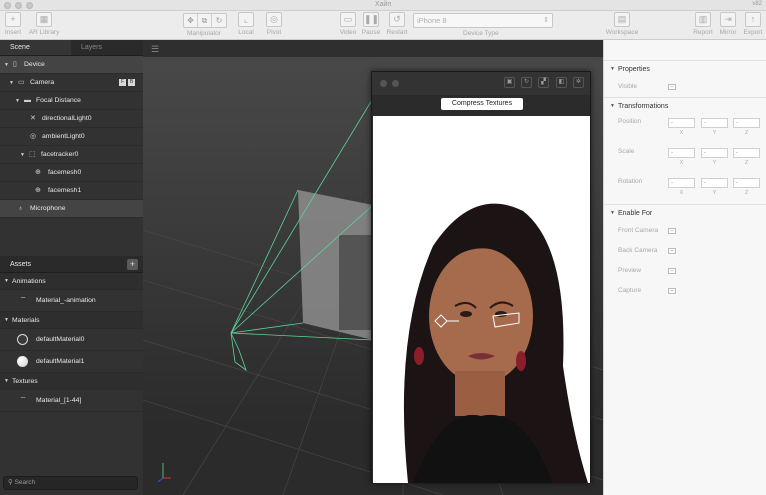 This screenshot has height=495, width=766. Describe the element at coordinates (685, 105) in the screenshot. I see `inspector-section-transformations: ▼ Transformations` at that location.